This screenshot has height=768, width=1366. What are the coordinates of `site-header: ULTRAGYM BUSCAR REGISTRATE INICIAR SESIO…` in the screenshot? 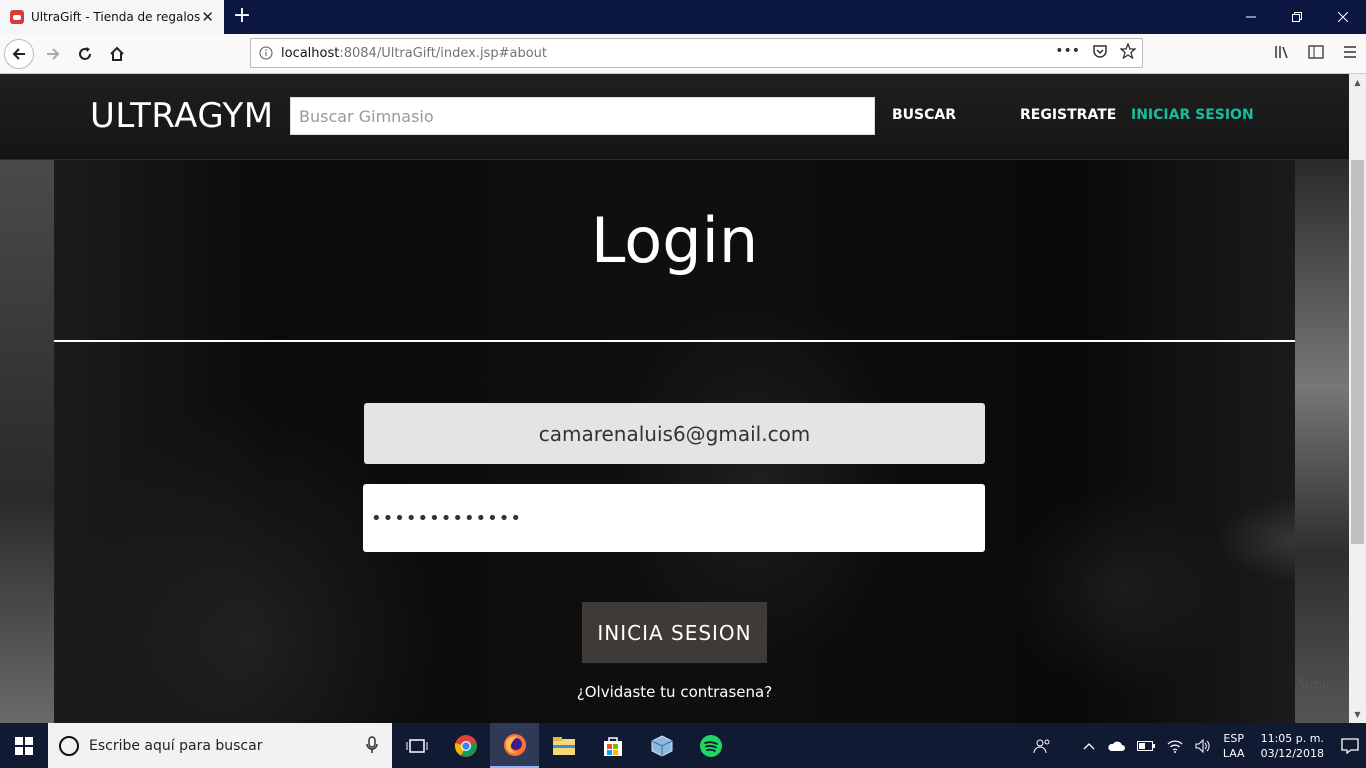 It's located at (674, 117).